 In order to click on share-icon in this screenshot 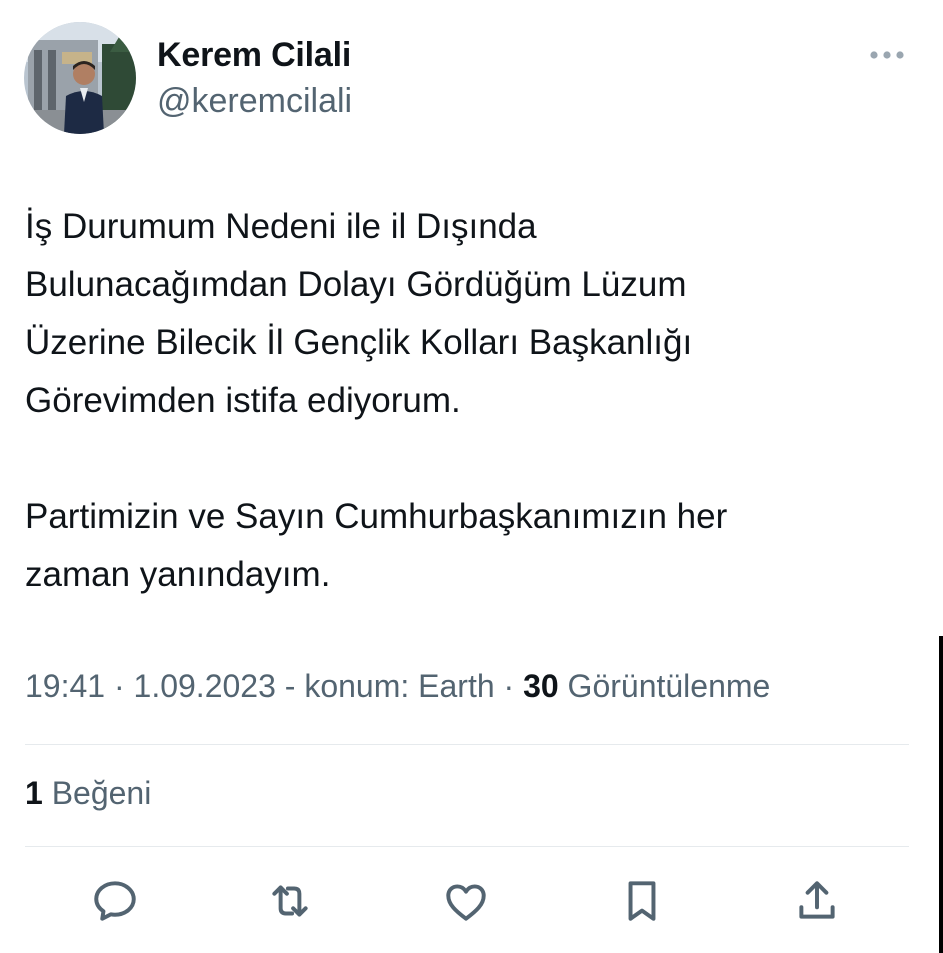, I will do `click(817, 900)`.